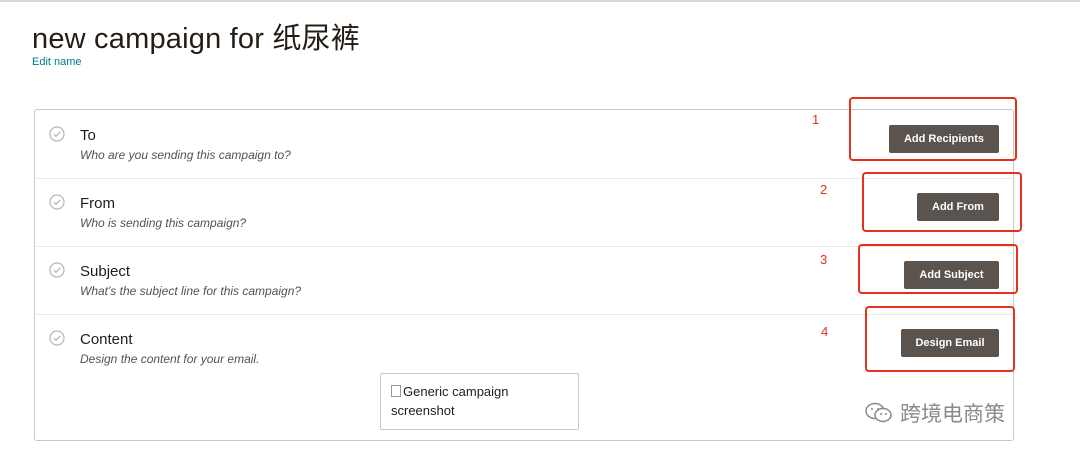  I want to click on campaign-screenshot-placeholder: Generic campaign screenshot, so click(479, 401).